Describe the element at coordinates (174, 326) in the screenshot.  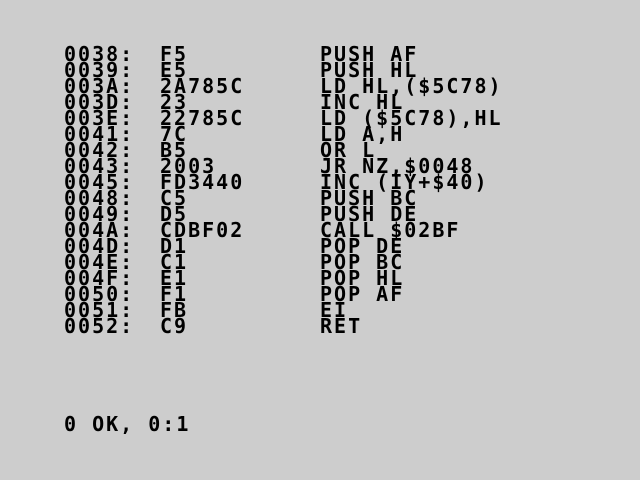
I see `opcode-bytes-cell: C9` at that location.